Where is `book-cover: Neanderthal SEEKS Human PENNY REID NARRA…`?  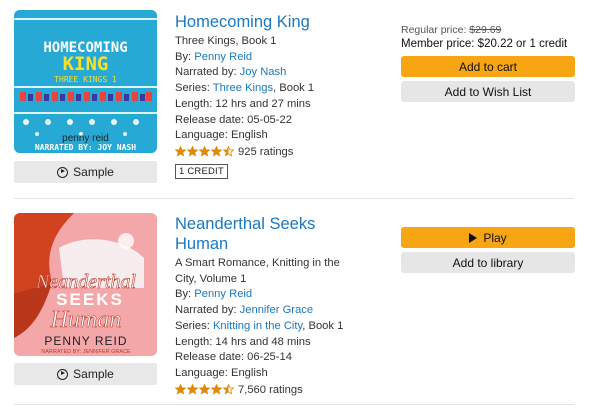 book-cover: Neanderthal SEEKS Human PENNY REID NARRA… is located at coordinates (85, 284).